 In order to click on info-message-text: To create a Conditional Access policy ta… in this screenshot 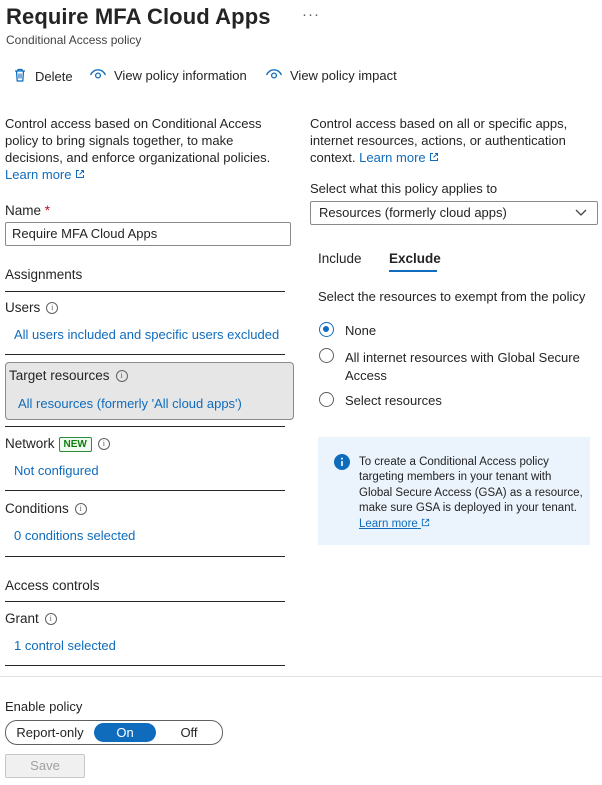, I will do `click(471, 485)`.